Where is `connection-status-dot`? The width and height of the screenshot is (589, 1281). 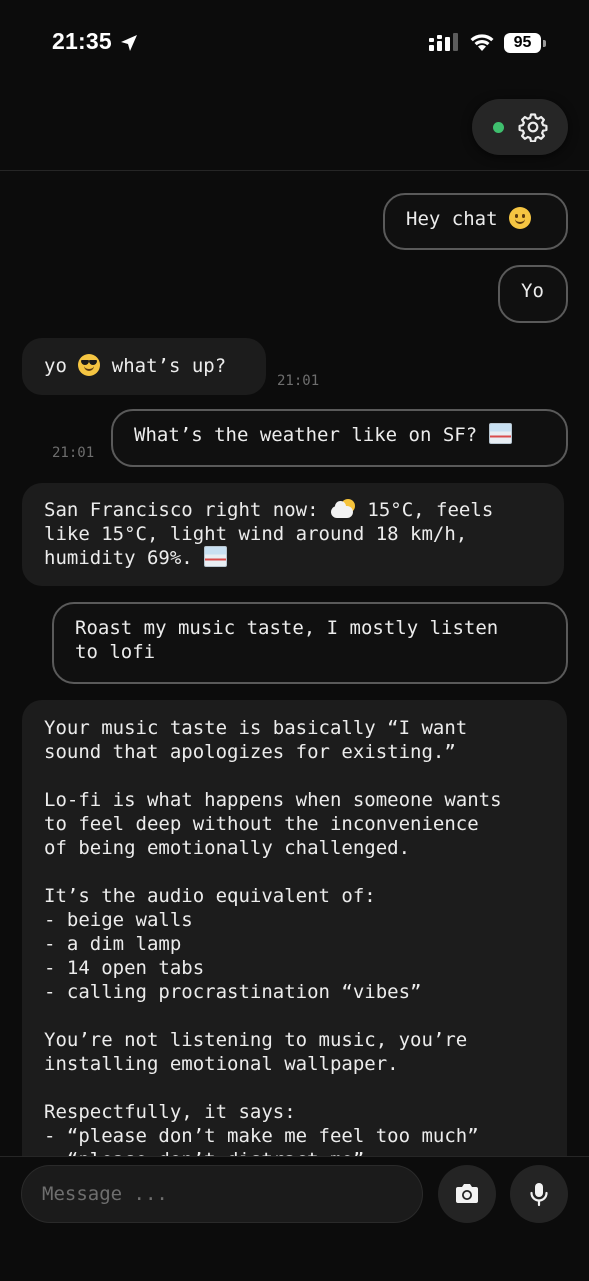 connection-status-dot is located at coordinates (498, 127).